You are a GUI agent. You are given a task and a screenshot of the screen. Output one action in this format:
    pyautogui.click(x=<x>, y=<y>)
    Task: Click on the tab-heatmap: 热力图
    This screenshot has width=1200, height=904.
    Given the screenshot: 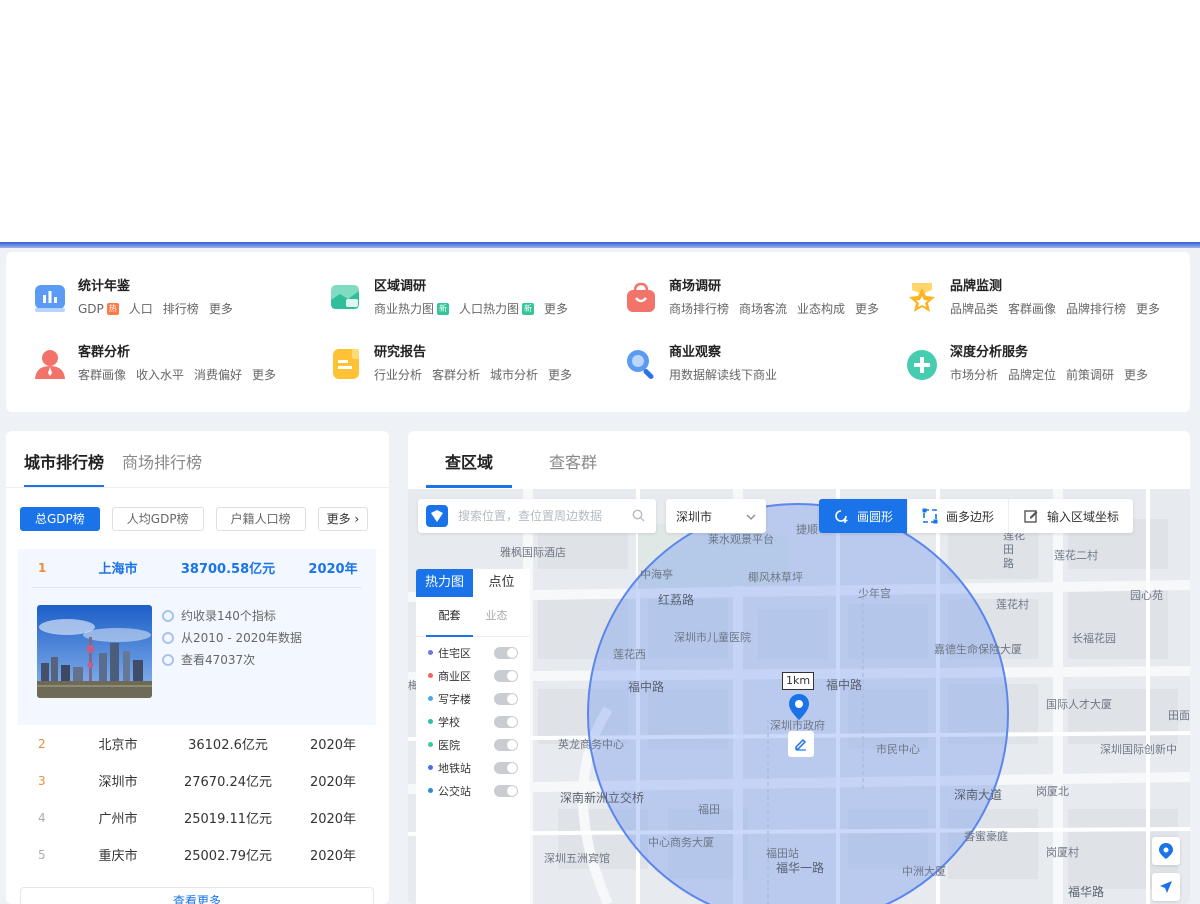 What is the action you would take?
    pyautogui.click(x=444, y=583)
    